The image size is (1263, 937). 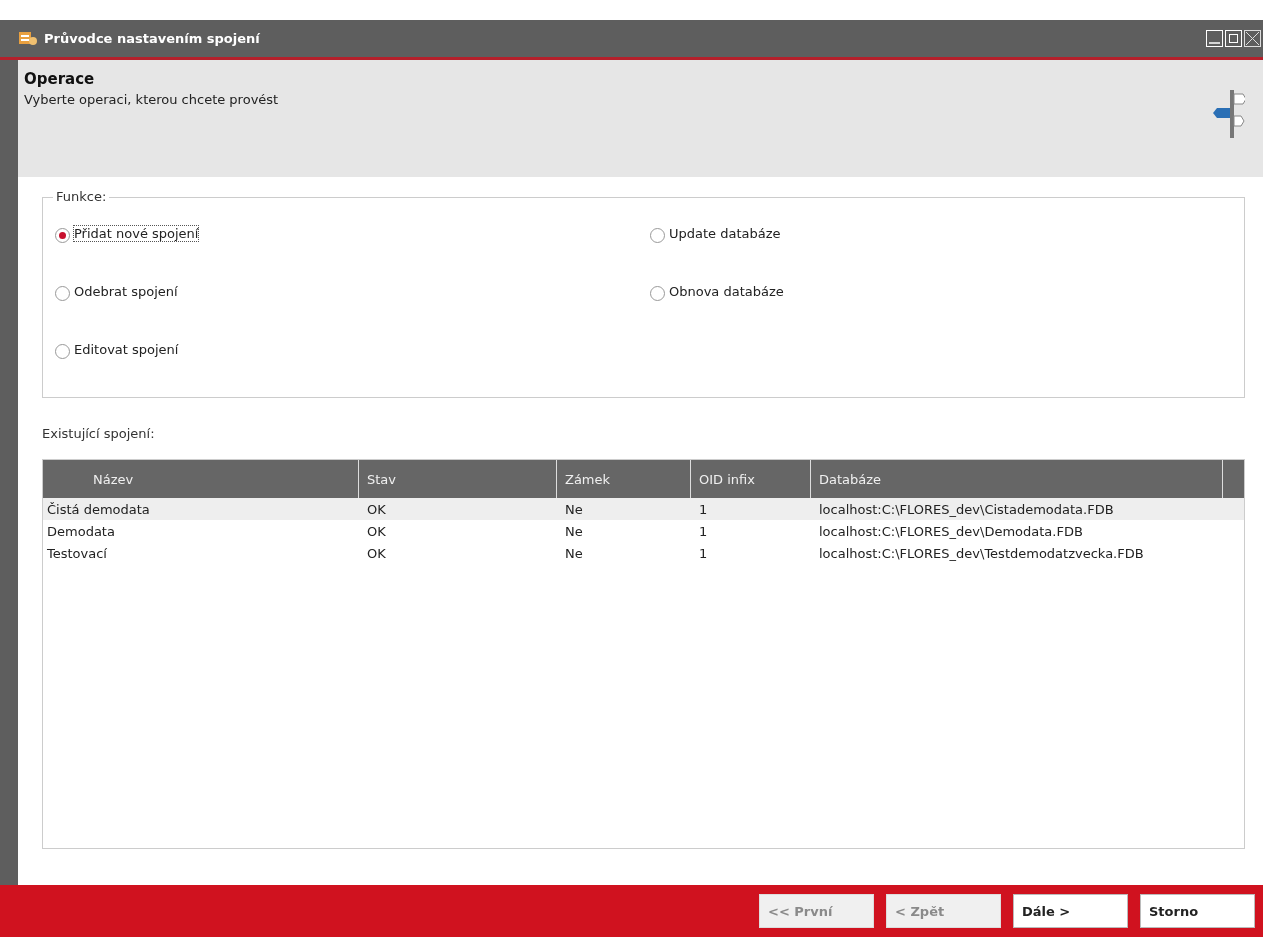 What do you see at coordinates (77, 553) in the screenshot?
I see `table-cell-text: Testovací` at bounding box center [77, 553].